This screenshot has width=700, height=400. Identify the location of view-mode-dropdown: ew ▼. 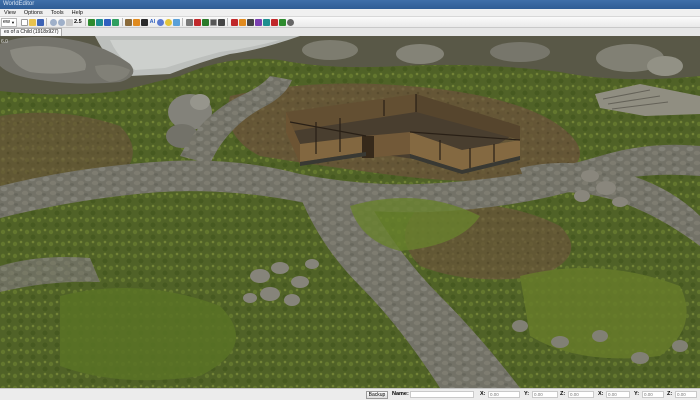
(9, 22).